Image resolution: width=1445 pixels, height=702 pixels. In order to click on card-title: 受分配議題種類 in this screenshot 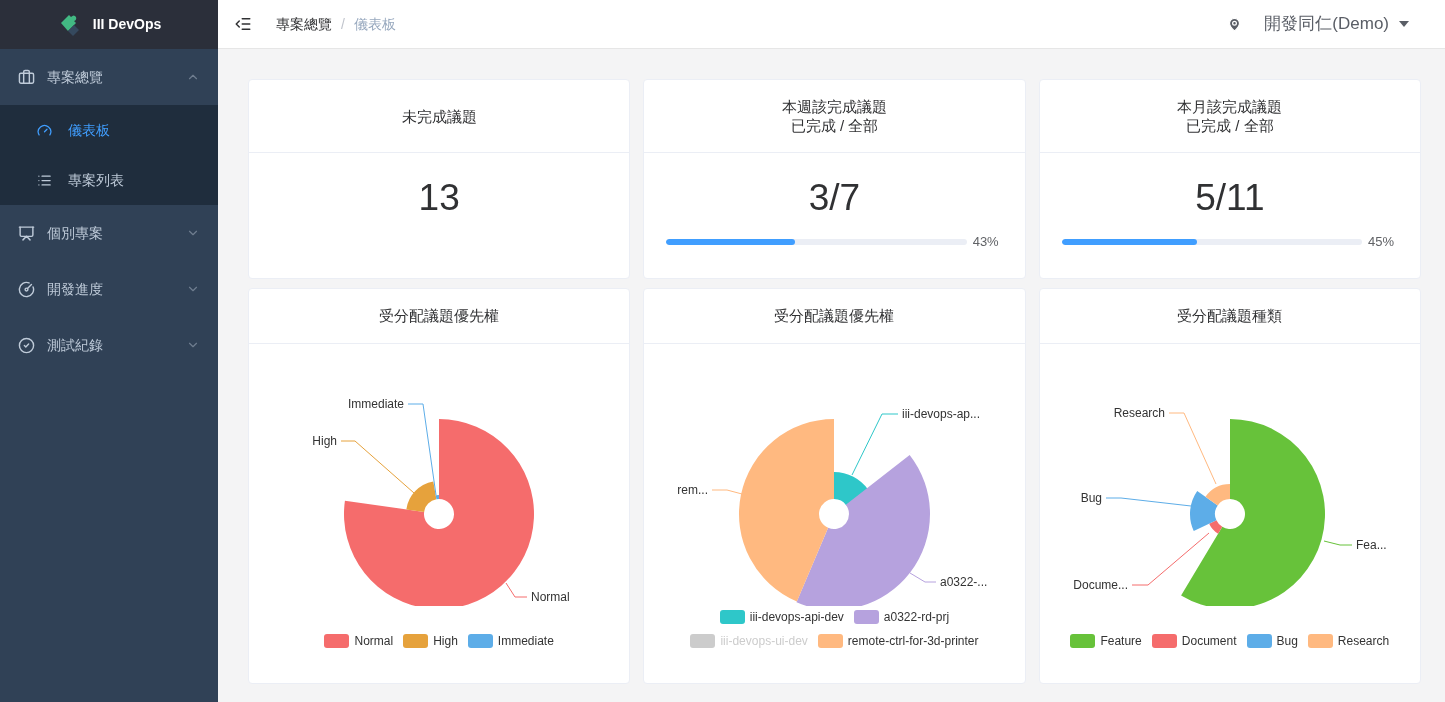, I will do `click(1230, 315)`.